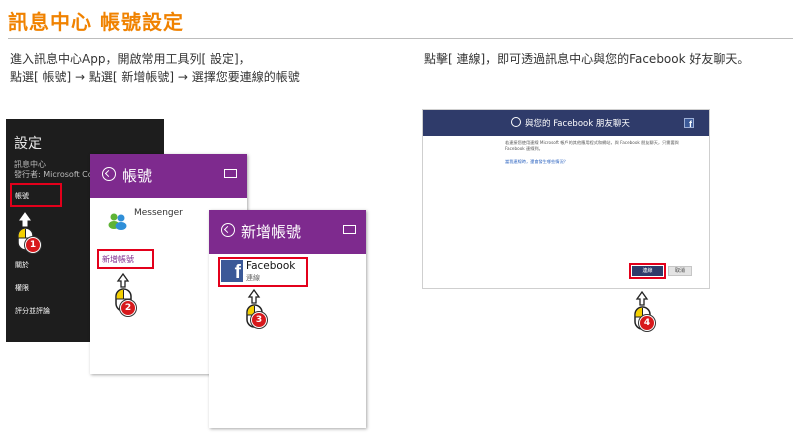 The width and height of the screenshot is (800, 446). Describe the element at coordinates (128, 308) in the screenshot. I see `step-2-badge: 2` at that location.